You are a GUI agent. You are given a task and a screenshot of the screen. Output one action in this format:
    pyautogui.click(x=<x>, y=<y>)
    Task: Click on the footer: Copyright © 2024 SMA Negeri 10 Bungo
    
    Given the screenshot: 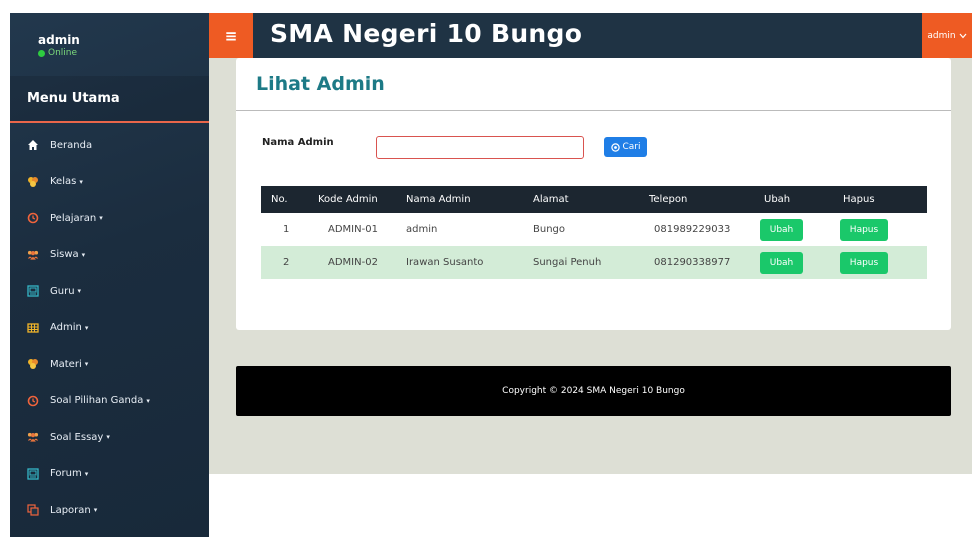 What is the action you would take?
    pyautogui.click(x=593, y=391)
    